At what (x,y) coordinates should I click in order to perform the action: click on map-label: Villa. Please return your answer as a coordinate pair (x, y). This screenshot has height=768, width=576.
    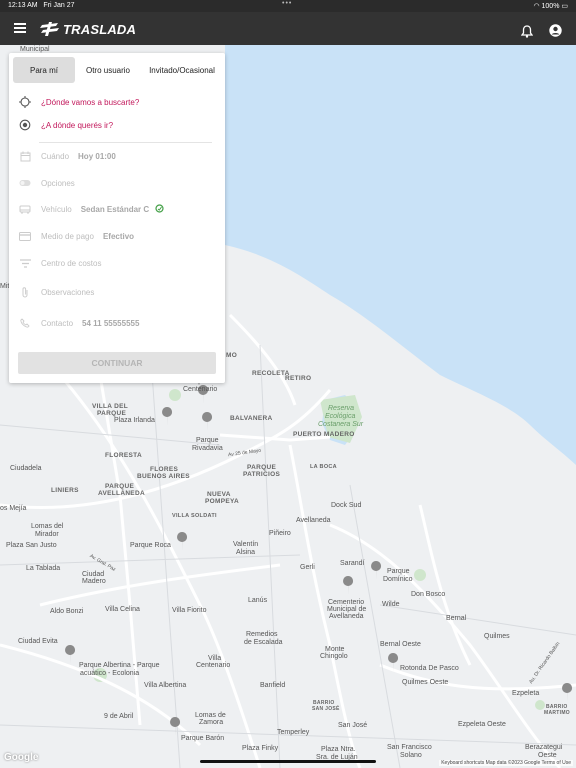
    Looking at the image, I should click on (215, 658).